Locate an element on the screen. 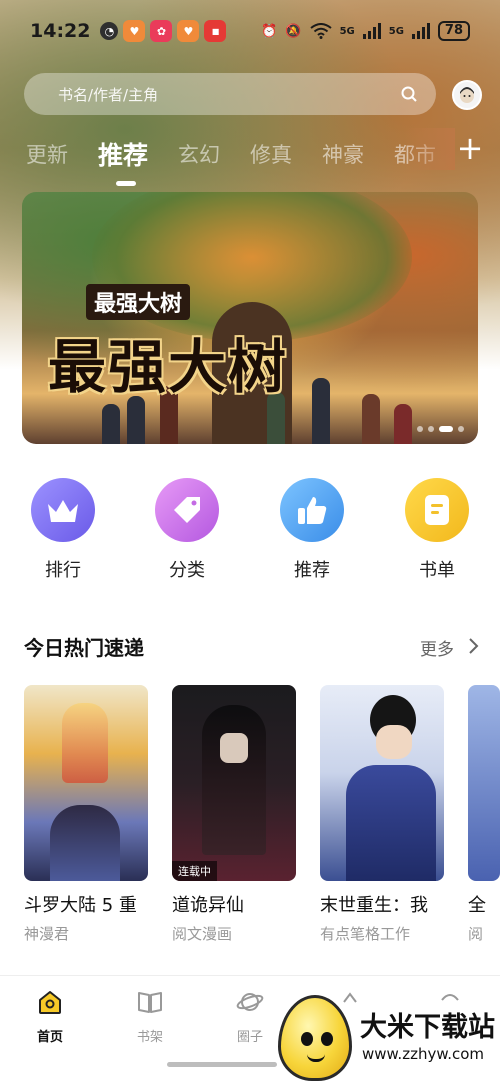 The image size is (500, 1082). notification-app-icon: ◔ is located at coordinates (109, 31).